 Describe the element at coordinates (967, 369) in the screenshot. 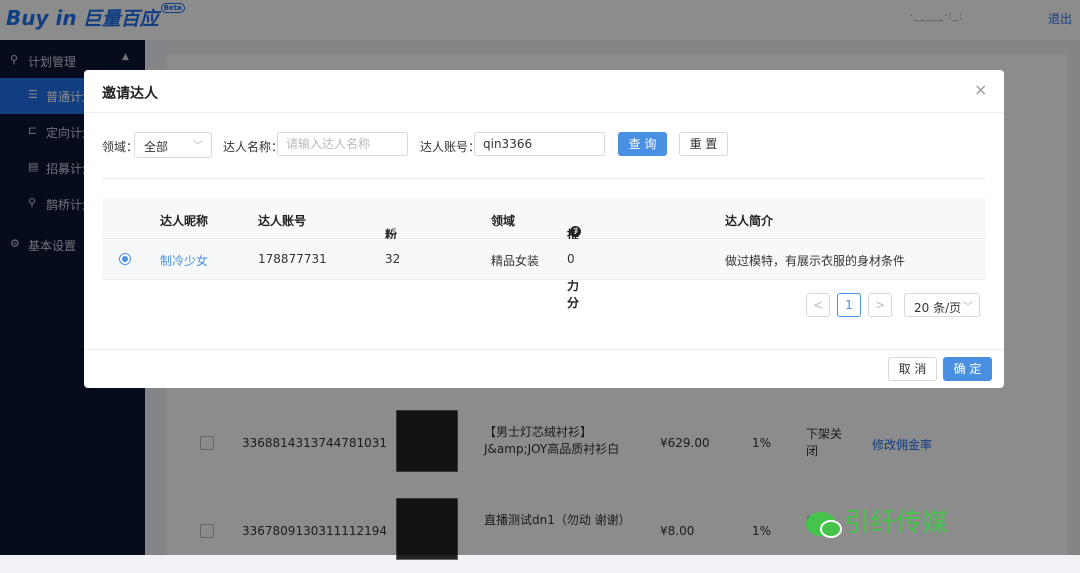

I see `confirm-button: 确 定` at that location.